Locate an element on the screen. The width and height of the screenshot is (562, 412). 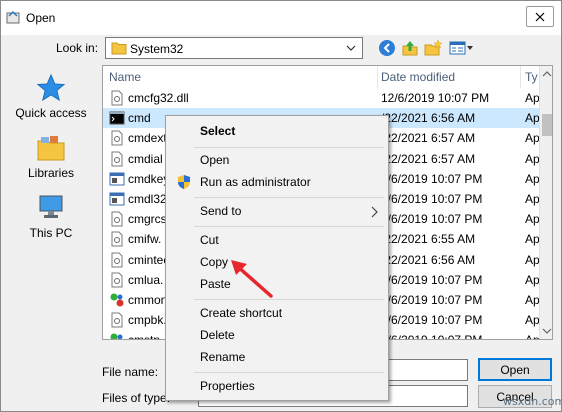
menu-item-cut: Cut is located at coordinates (277, 240).